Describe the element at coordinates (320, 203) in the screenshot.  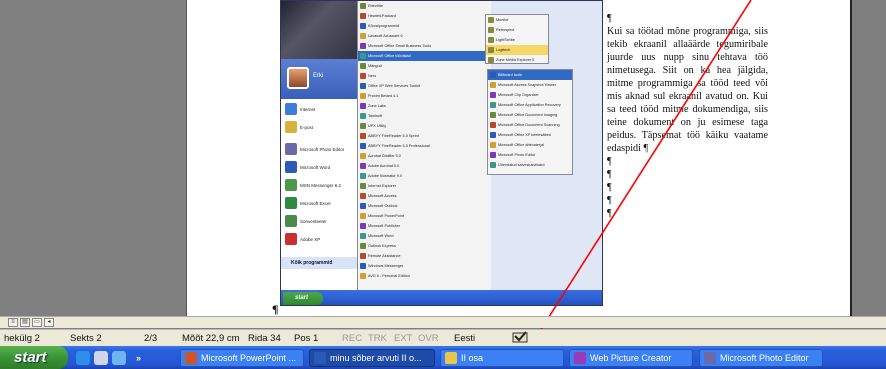
I see `pinned-program-item: Microsoft Excel` at that location.